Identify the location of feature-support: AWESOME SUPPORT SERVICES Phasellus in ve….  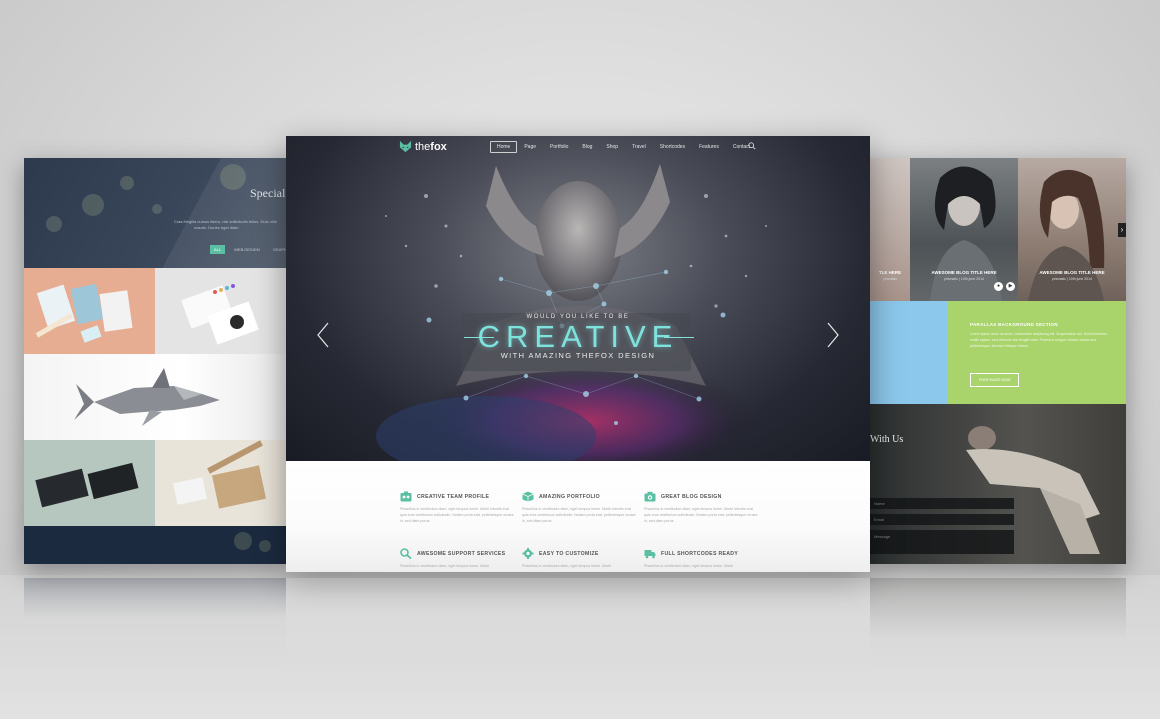
(457, 558).